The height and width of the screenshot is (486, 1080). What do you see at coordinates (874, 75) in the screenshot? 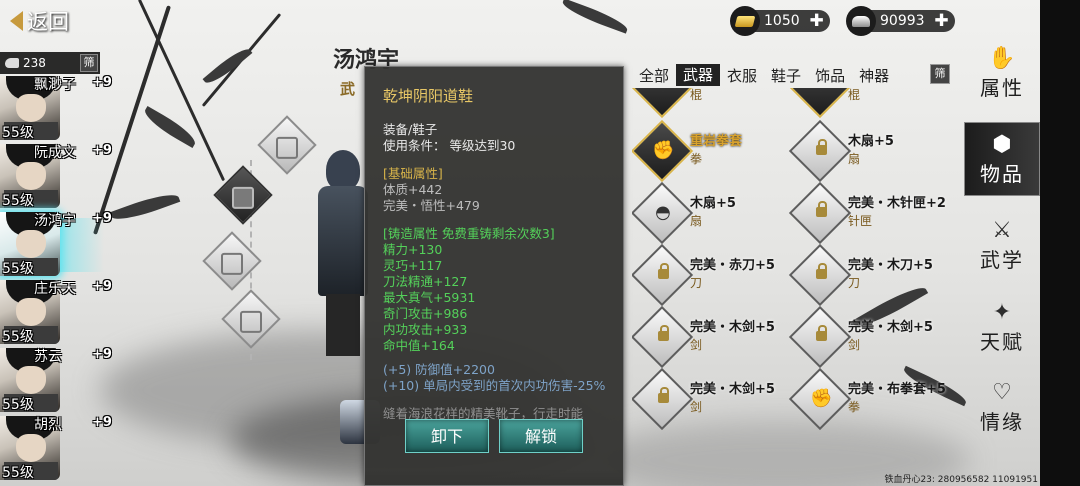
I see `tab-artifact: 神器` at bounding box center [874, 75].